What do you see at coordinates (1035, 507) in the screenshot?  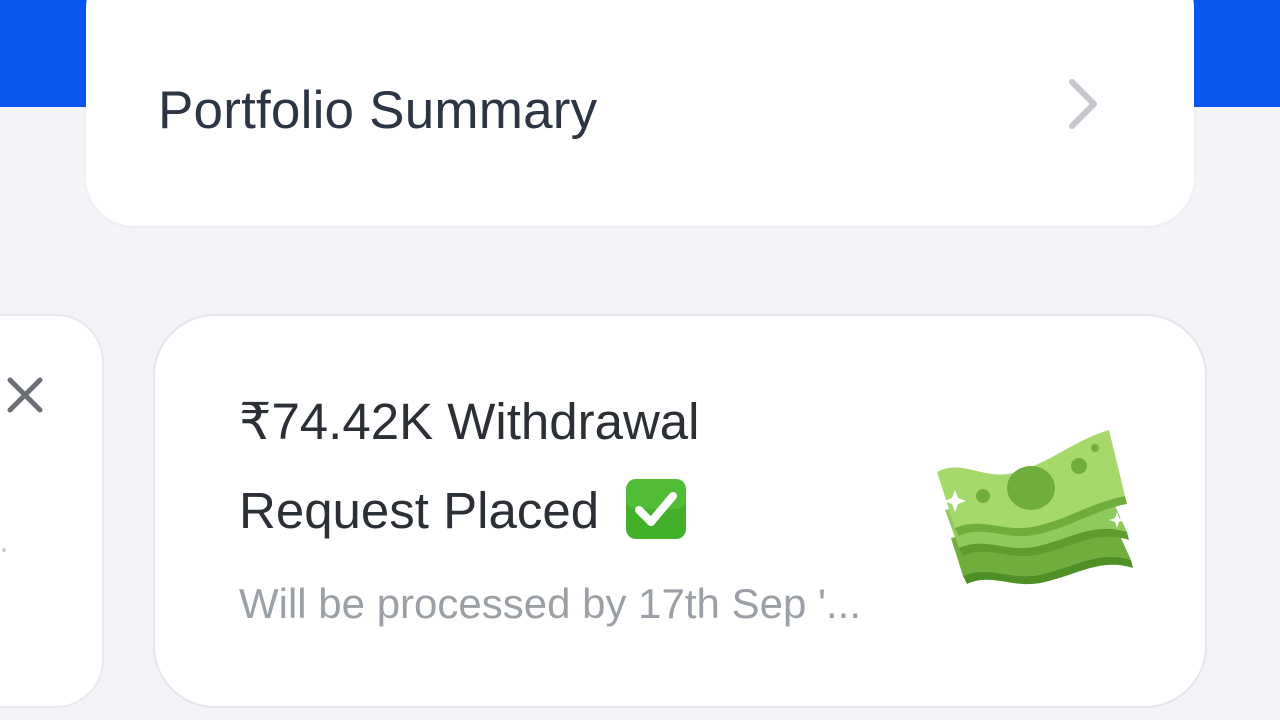 I see `money-with-wings-icon` at bounding box center [1035, 507].